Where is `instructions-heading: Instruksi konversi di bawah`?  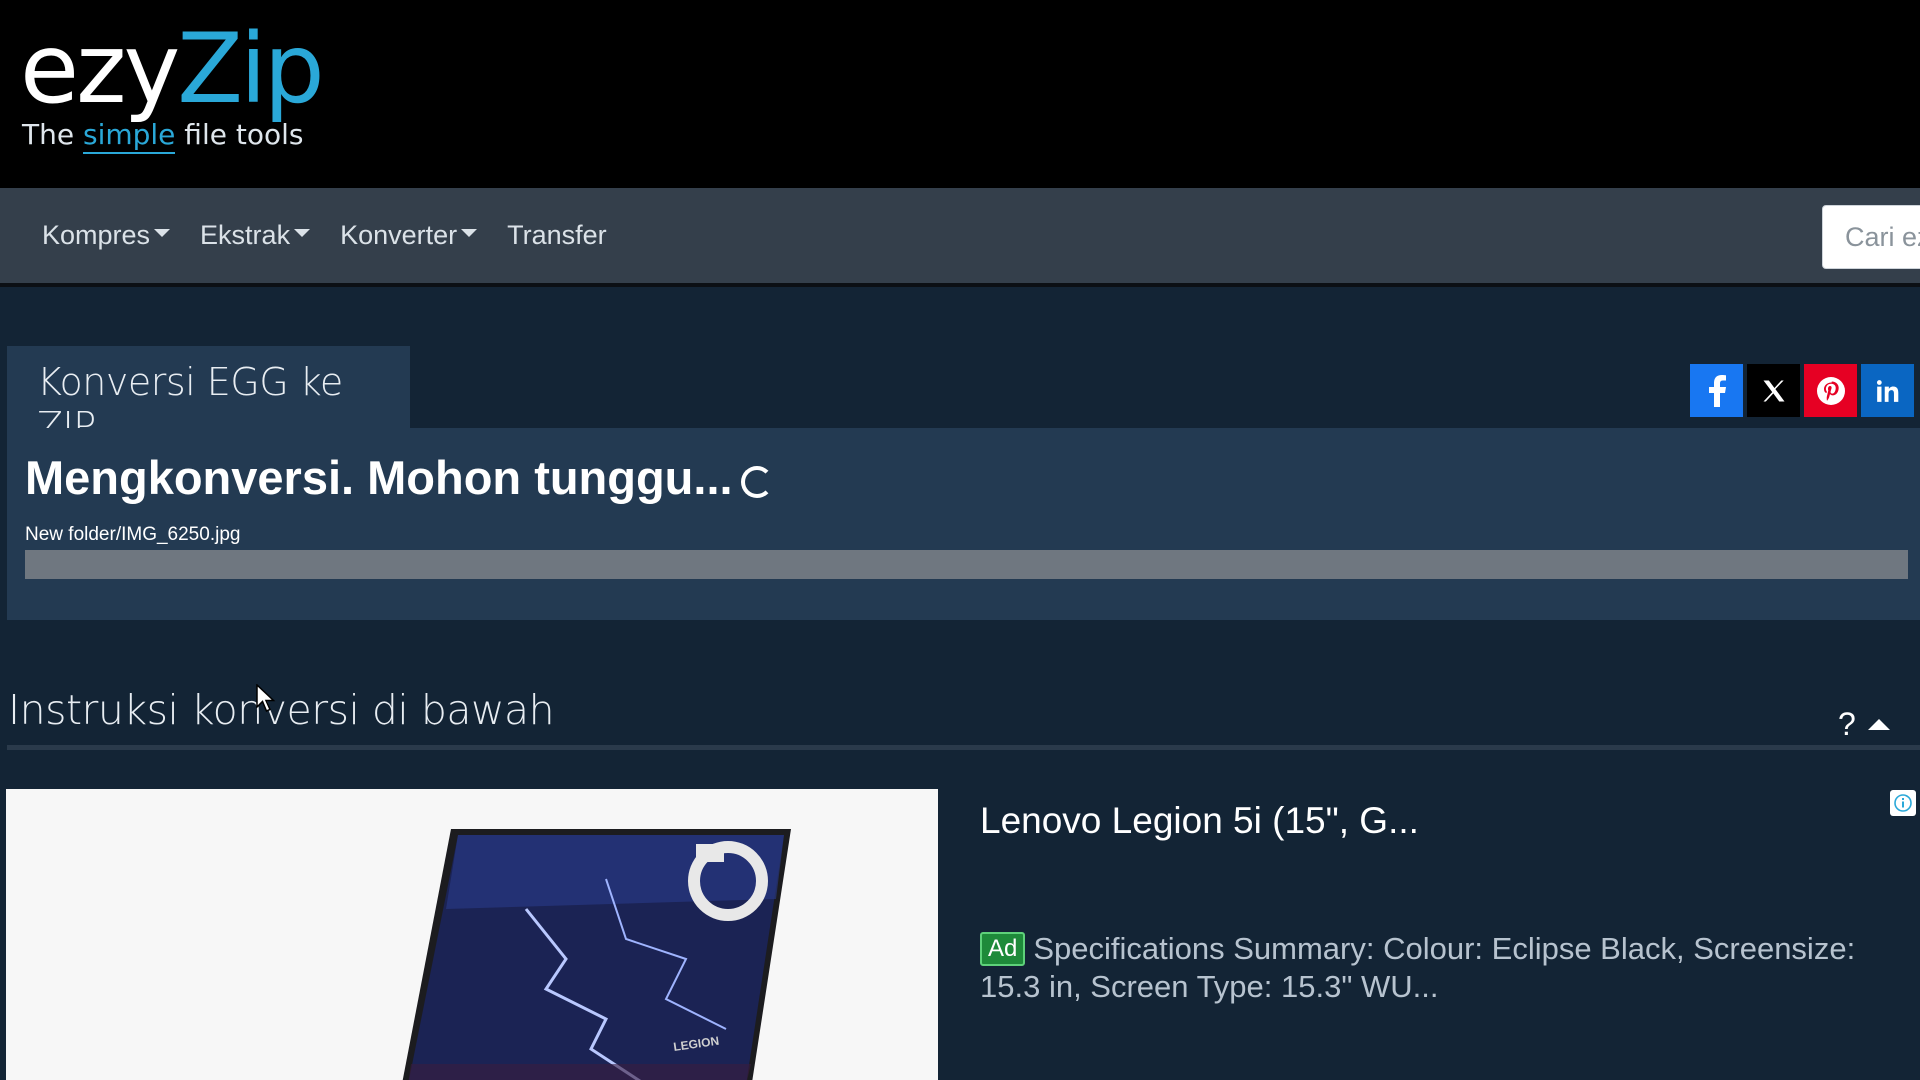 instructions-heading: Instruksi konversi di bawah is located at coordinates (281, 710).